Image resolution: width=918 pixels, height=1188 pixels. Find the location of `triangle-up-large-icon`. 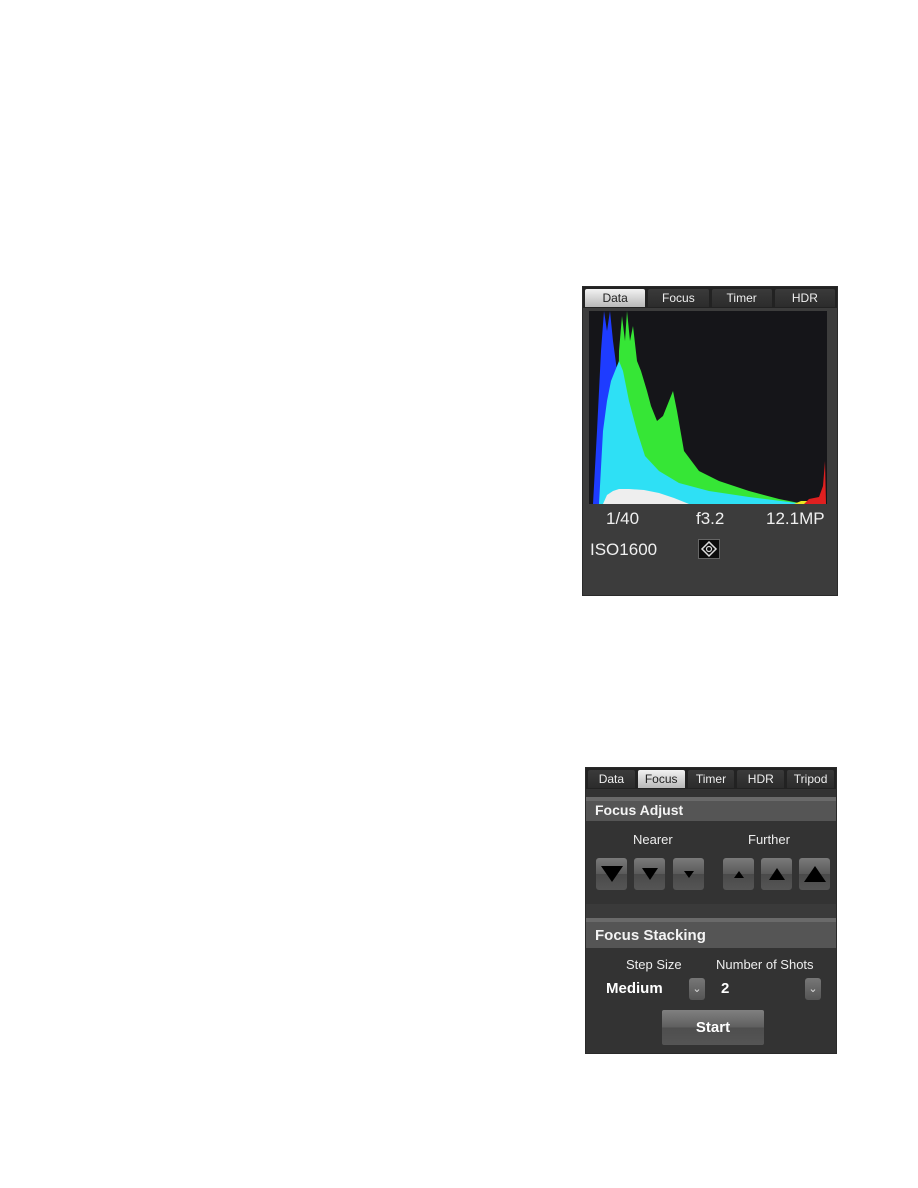

triangle-up-large-icon is located at coordinates (814, 874).